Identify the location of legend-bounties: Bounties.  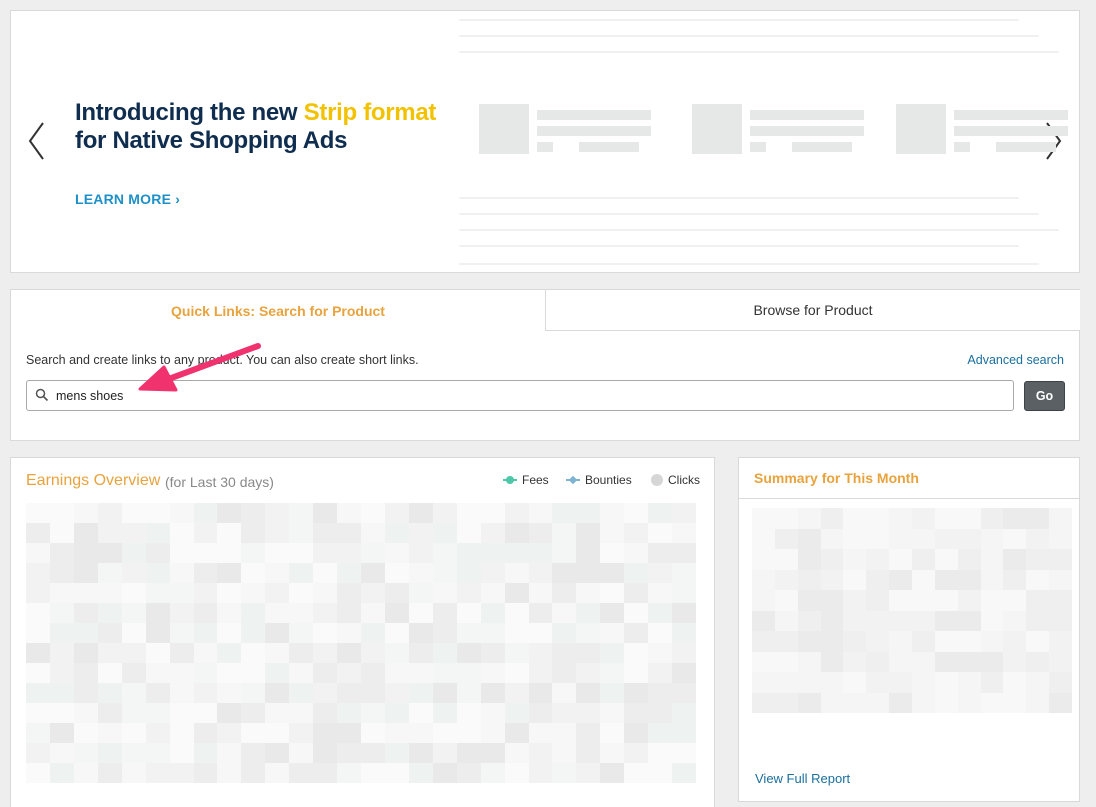
(599, 480).